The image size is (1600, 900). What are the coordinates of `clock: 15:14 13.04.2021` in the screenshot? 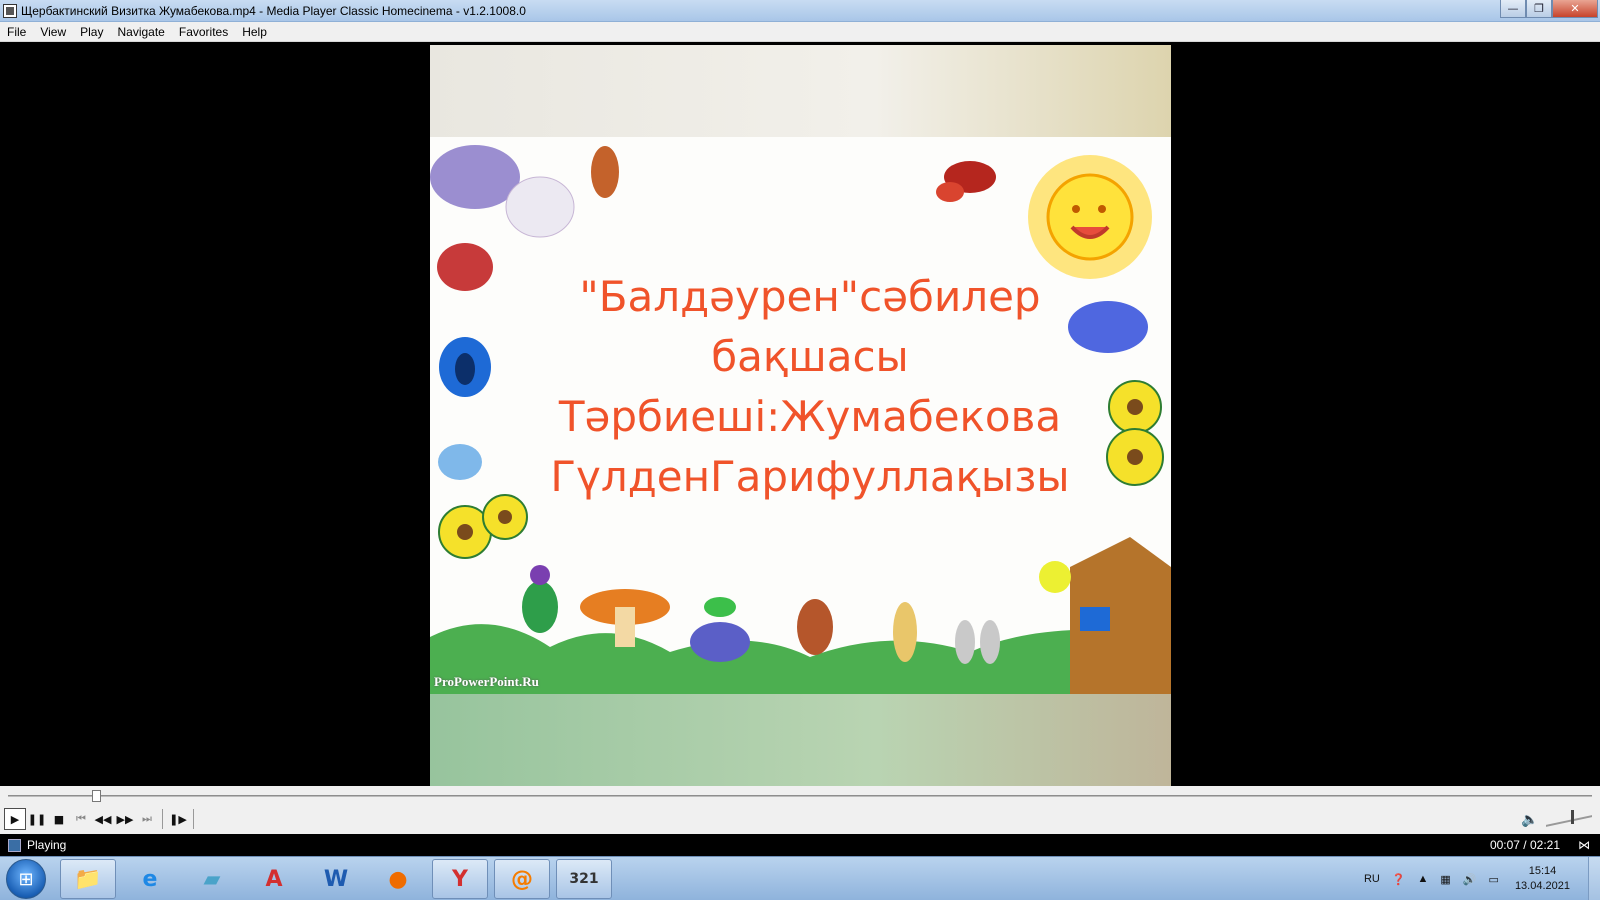 It's located at (1542, 879).